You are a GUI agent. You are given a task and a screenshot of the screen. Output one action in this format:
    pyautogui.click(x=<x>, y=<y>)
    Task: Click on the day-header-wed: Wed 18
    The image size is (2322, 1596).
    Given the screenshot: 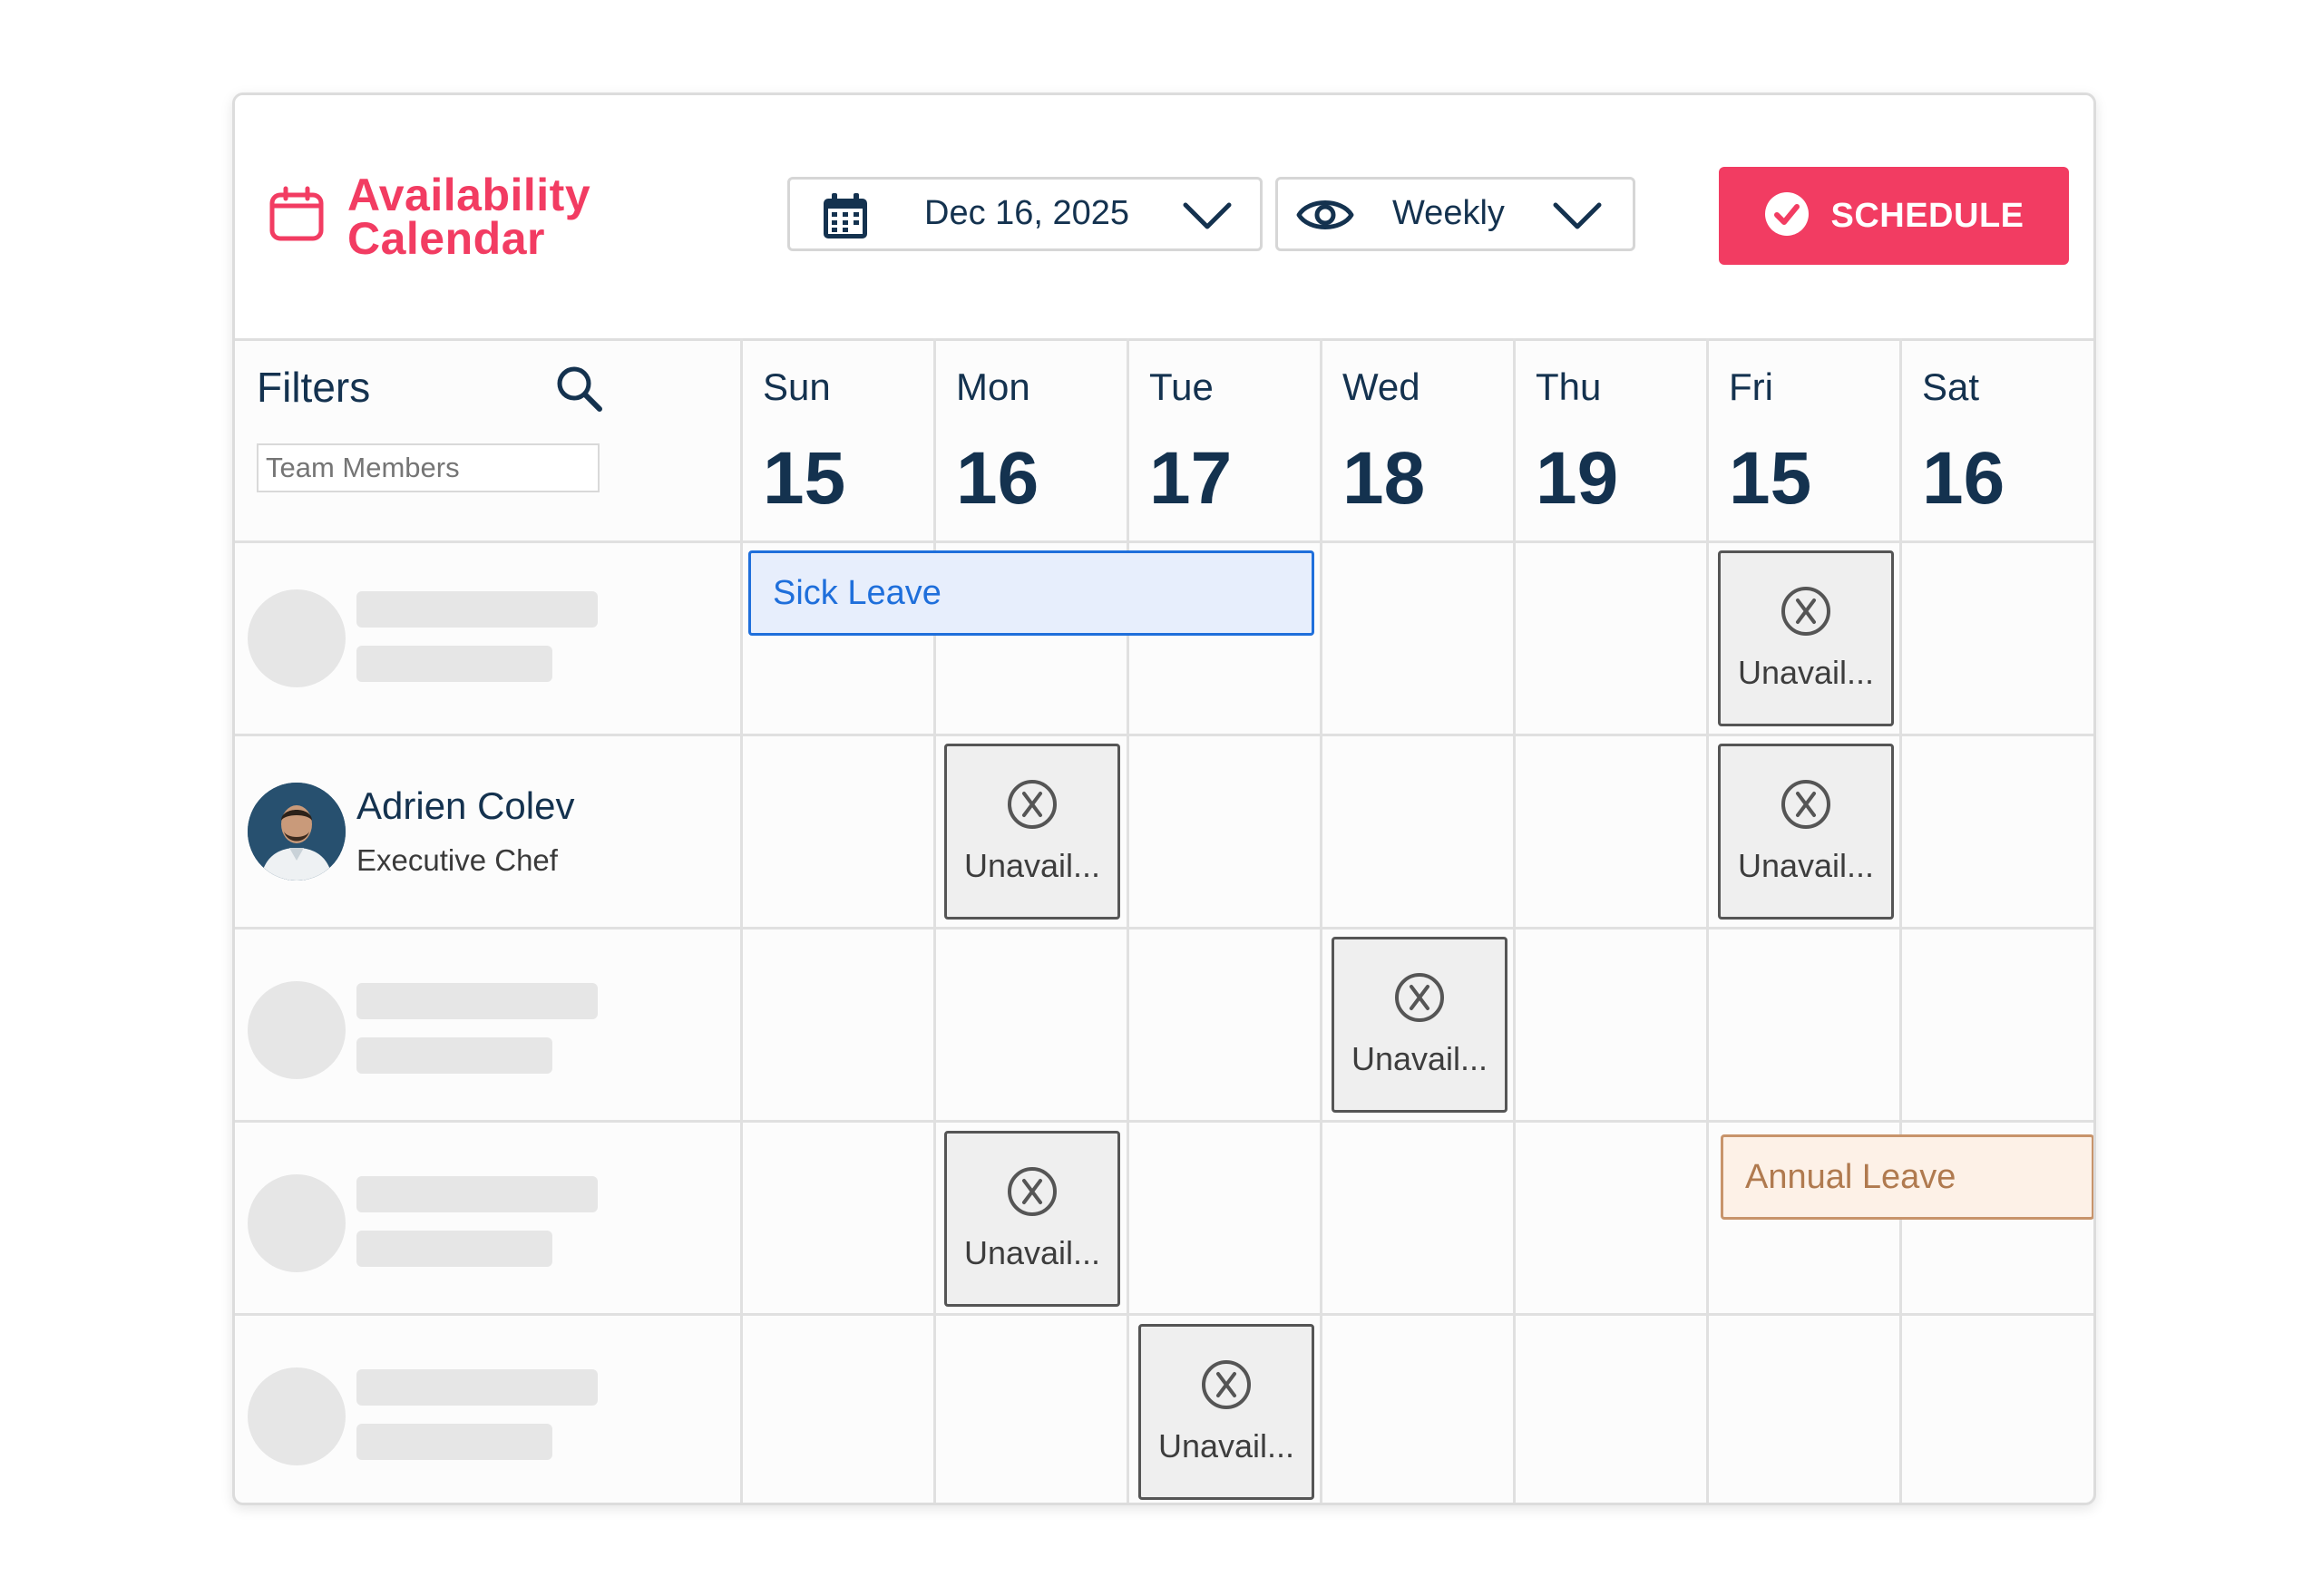 What is the action you would take?
    pyautogui.click(x=1419, y=439)
    